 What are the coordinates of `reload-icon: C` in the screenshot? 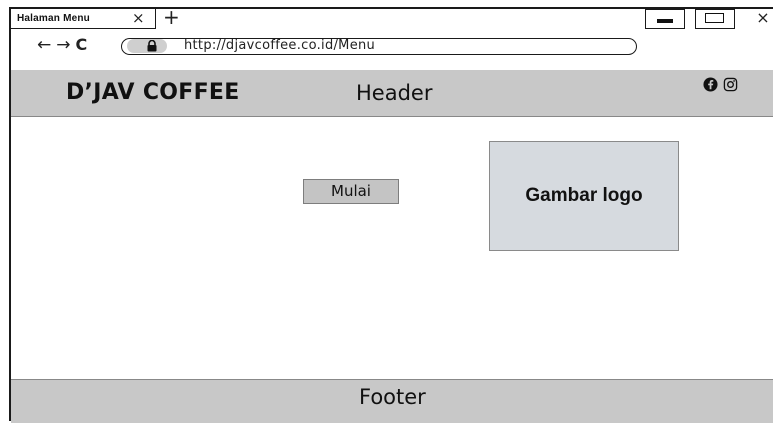 It's located at (82, 45).